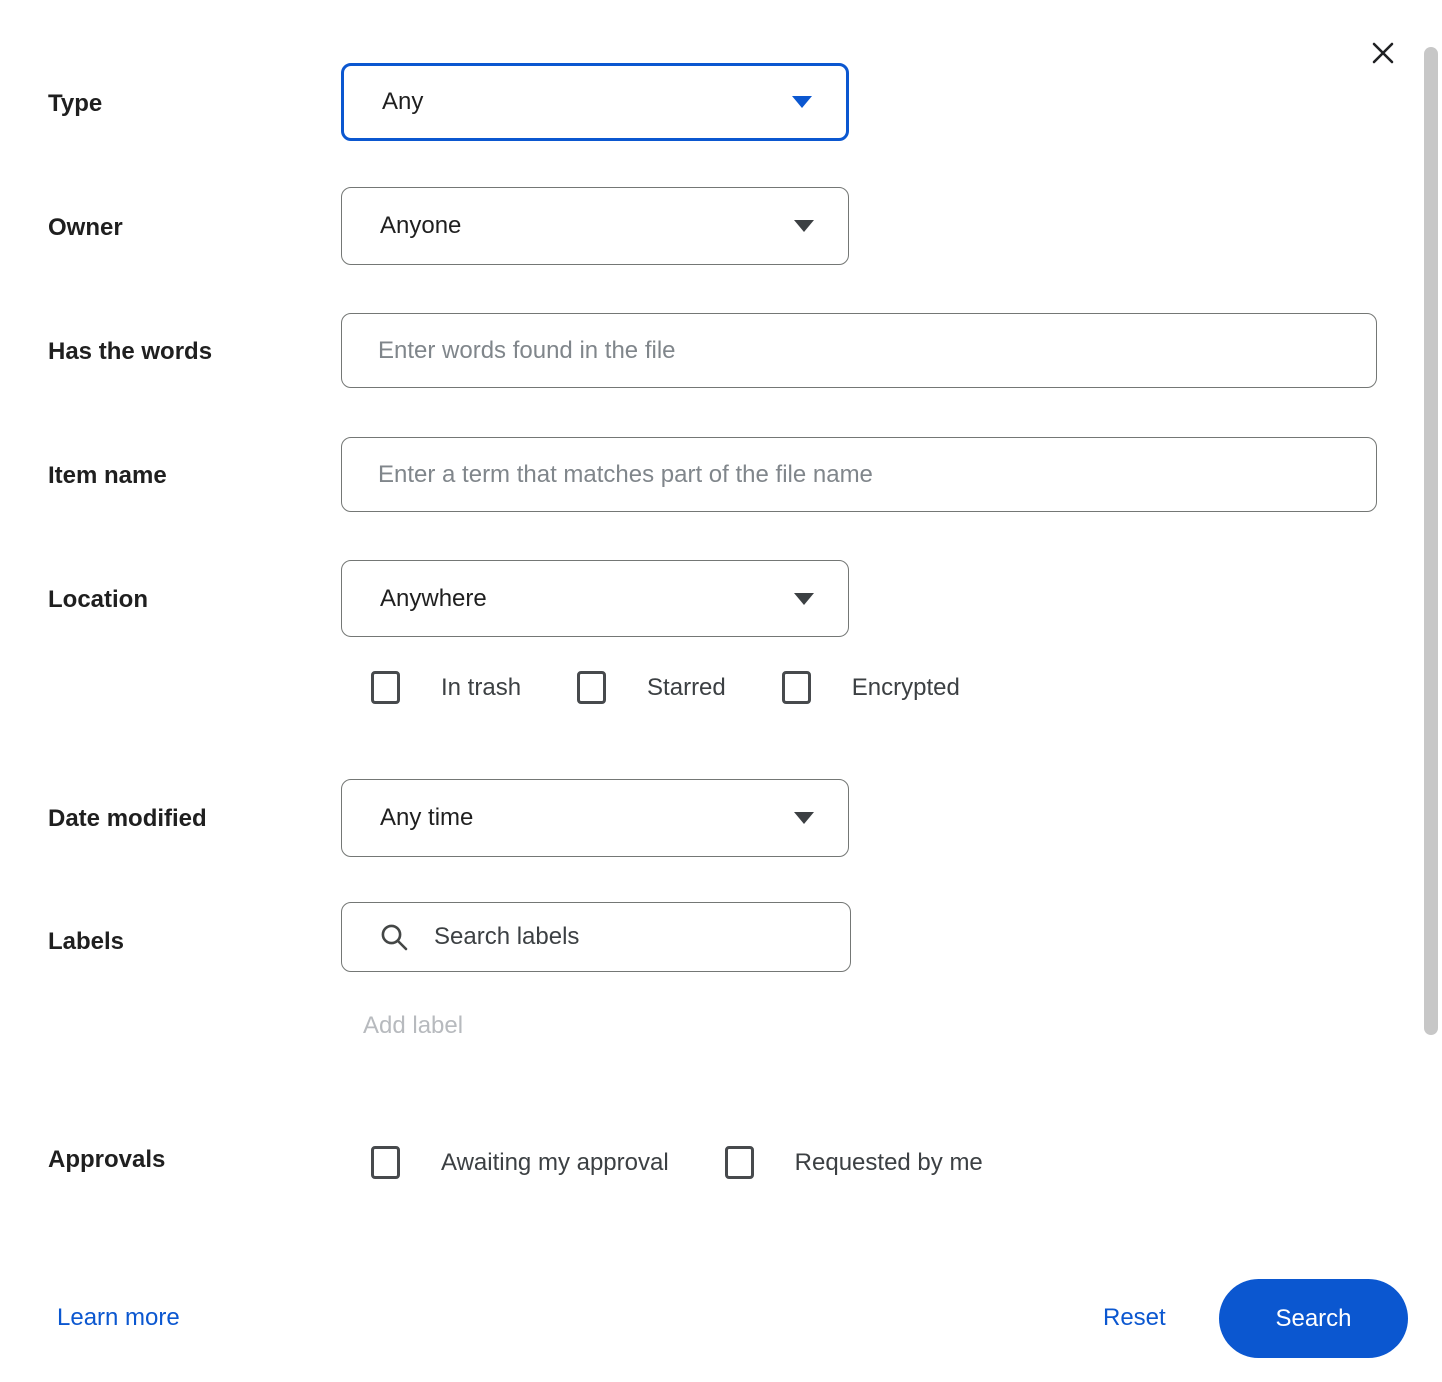  Describe the element at coordinates (427, 817) in the screenshot. I see `date-modified-select-value: Any time` at that location.